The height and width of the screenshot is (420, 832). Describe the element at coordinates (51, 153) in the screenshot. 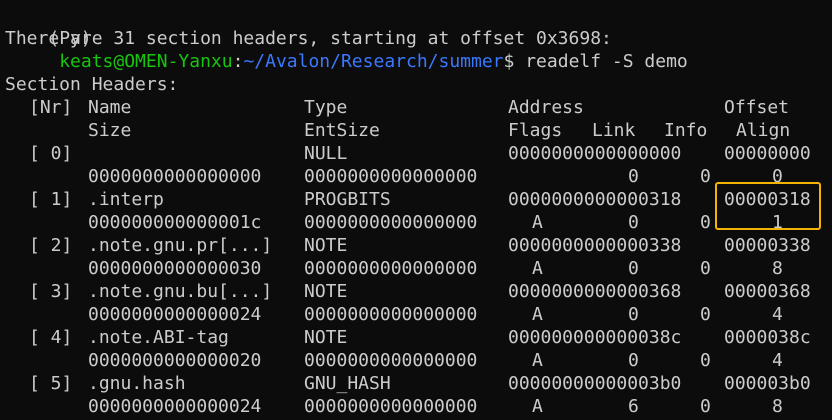

I see `section-nr: [ 0]` at that location.